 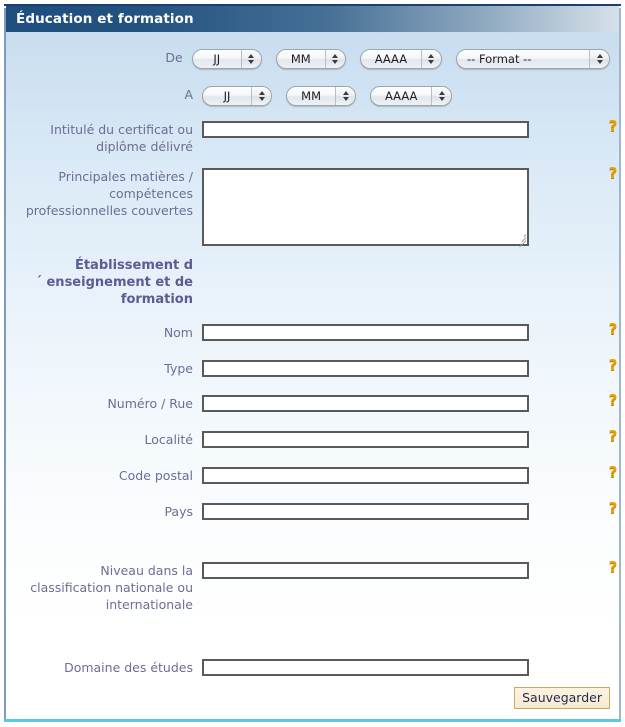 I want to click on niveau-field, so click(x=365, y=570).